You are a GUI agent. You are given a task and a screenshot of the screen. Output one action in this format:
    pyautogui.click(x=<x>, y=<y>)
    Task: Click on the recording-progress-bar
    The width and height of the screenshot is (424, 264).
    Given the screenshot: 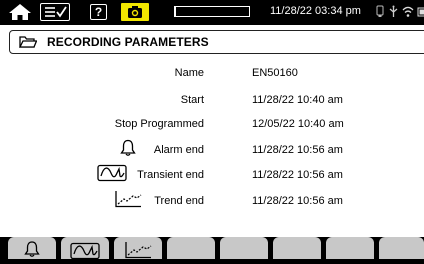 What is the action you would take?
    pyautogui.click(x=212, y=11)
    